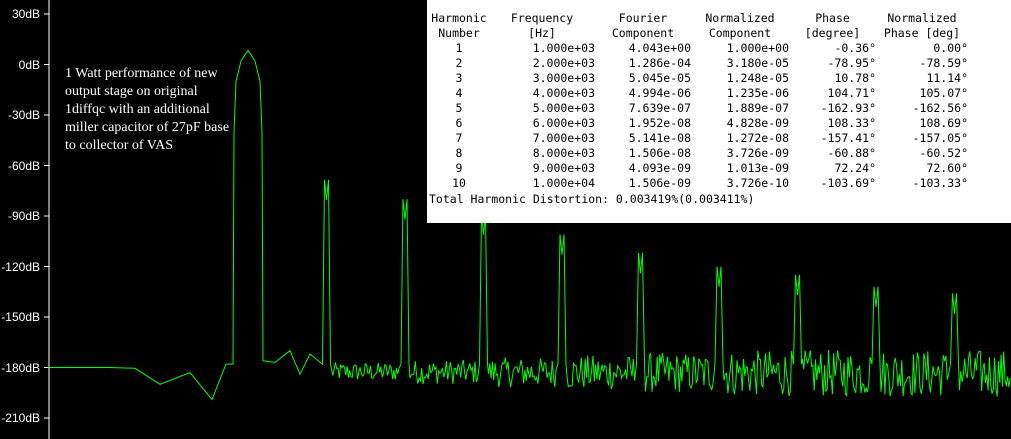 Image resolution: width=1011 pixels, height=439 pixels. I want to click on y-tick-label: -120dB, so click(20, 266).